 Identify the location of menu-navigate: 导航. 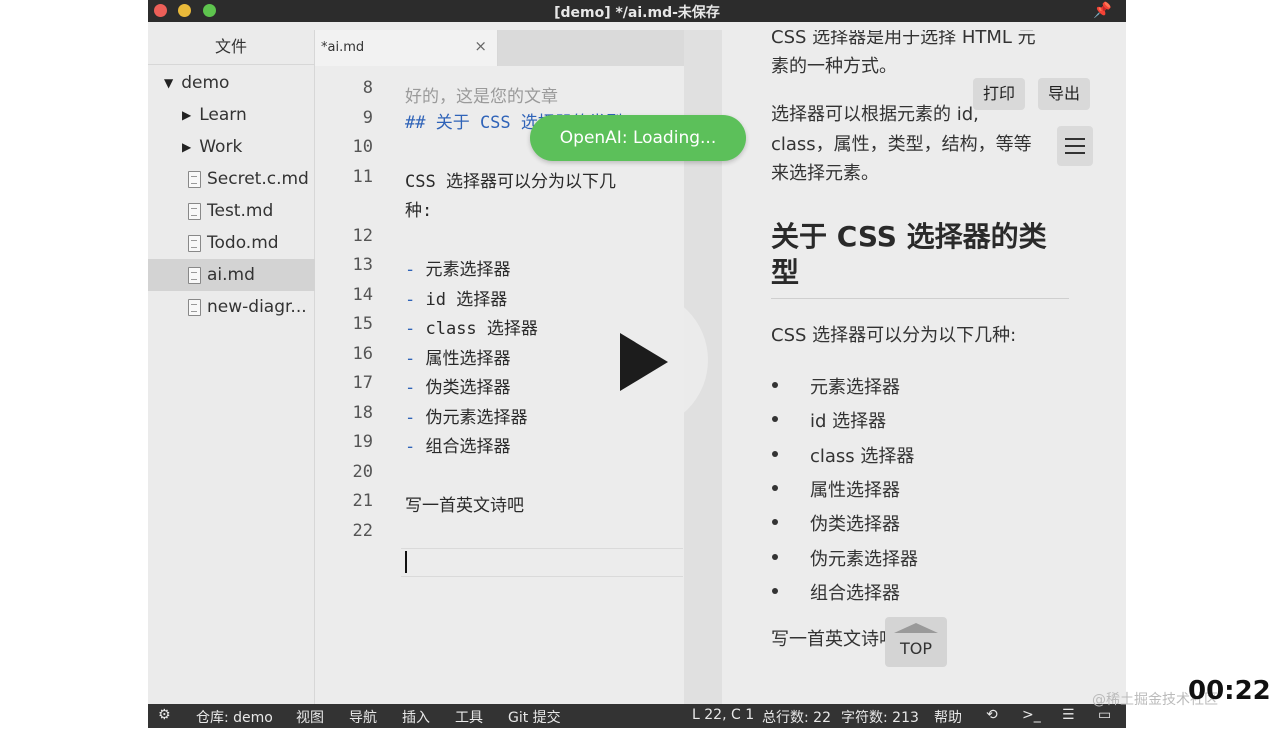
(363, 717).